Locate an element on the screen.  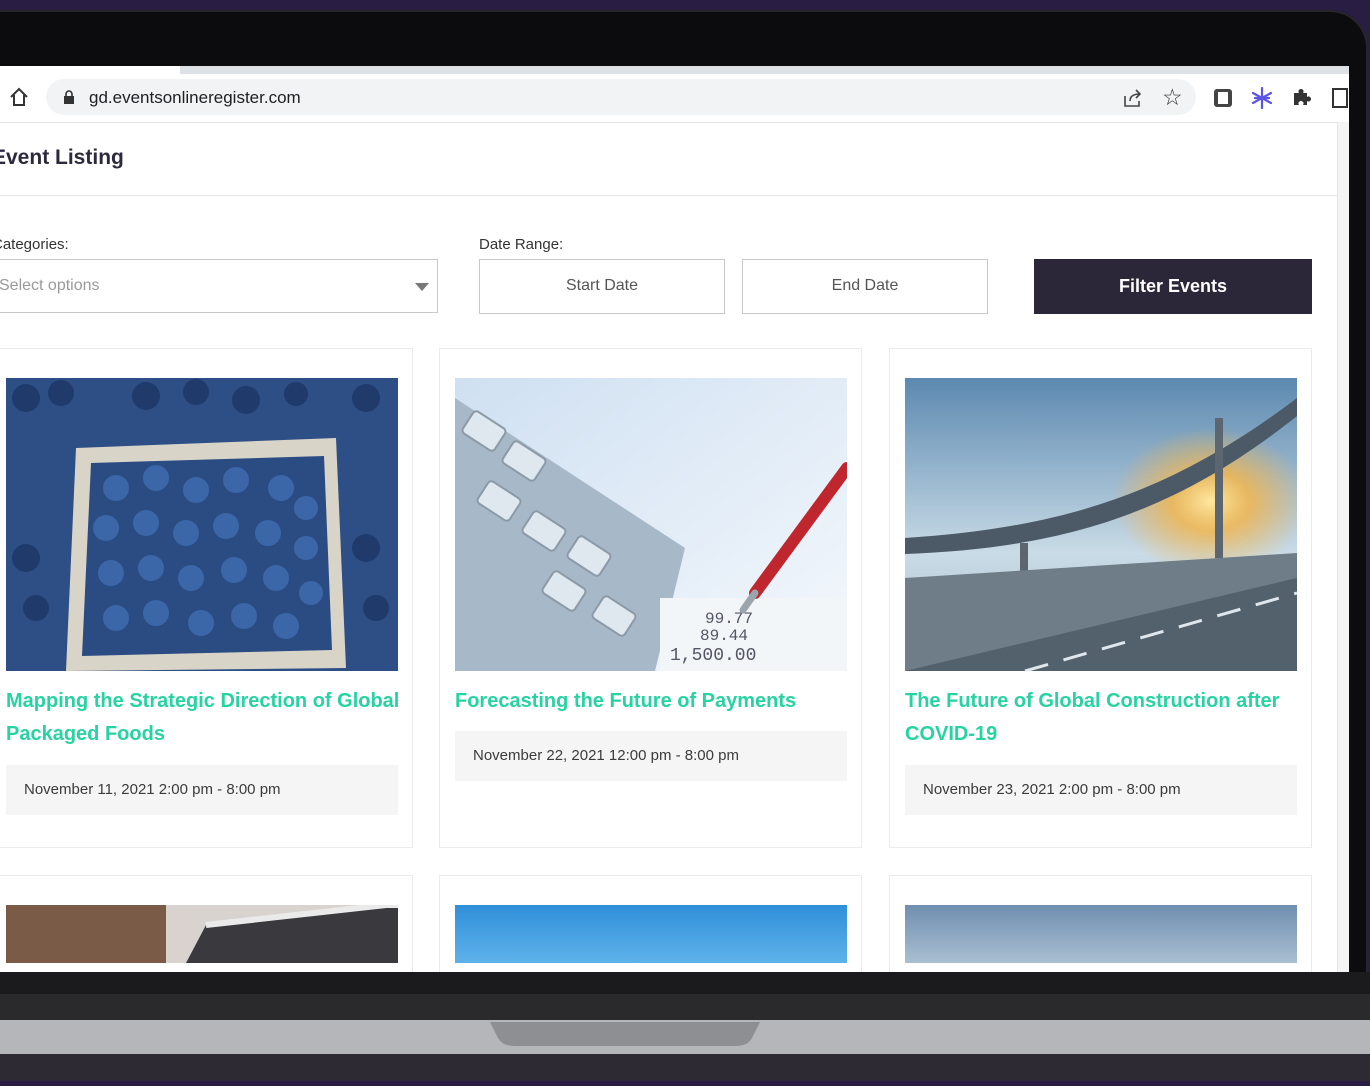
start-date-input: Start Date is located at coordinates (602, 286).